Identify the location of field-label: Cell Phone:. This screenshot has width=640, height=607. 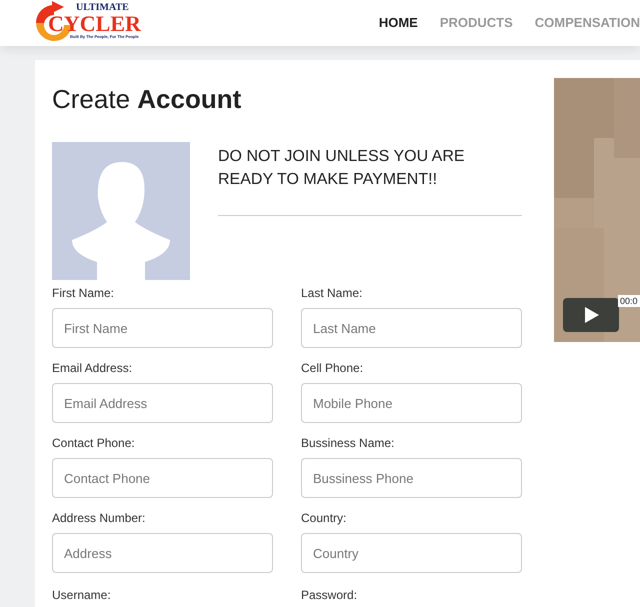
(332, 367).